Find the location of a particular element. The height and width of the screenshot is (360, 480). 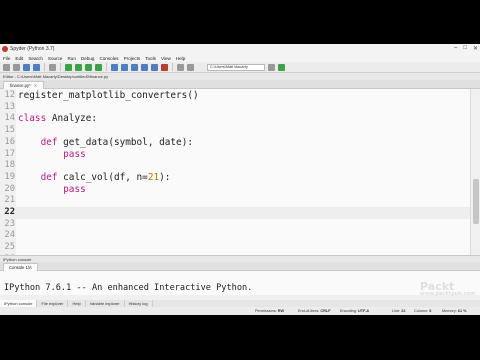

menu-search: Search is located at coordinates (35, 58).